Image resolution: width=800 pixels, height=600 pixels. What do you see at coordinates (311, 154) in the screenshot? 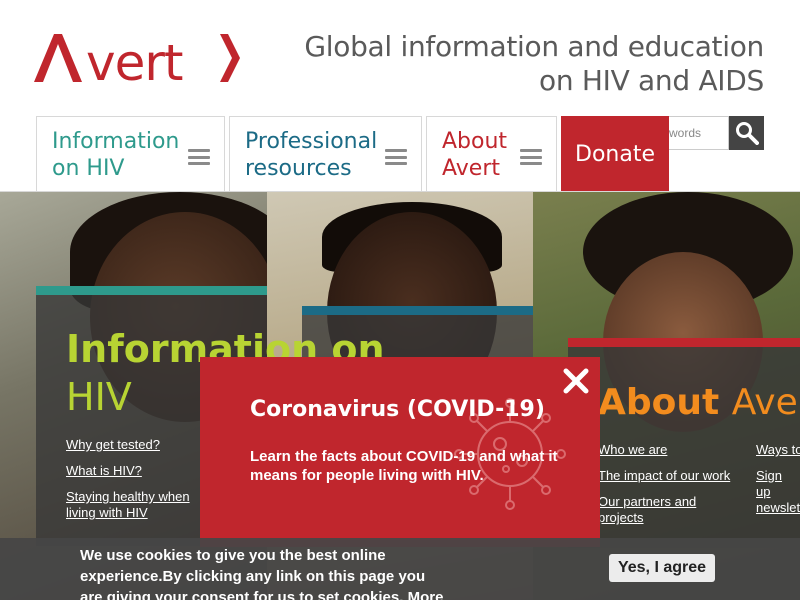
I see `nav-tab-label: Professional resources` at bounding box center [311, 154].